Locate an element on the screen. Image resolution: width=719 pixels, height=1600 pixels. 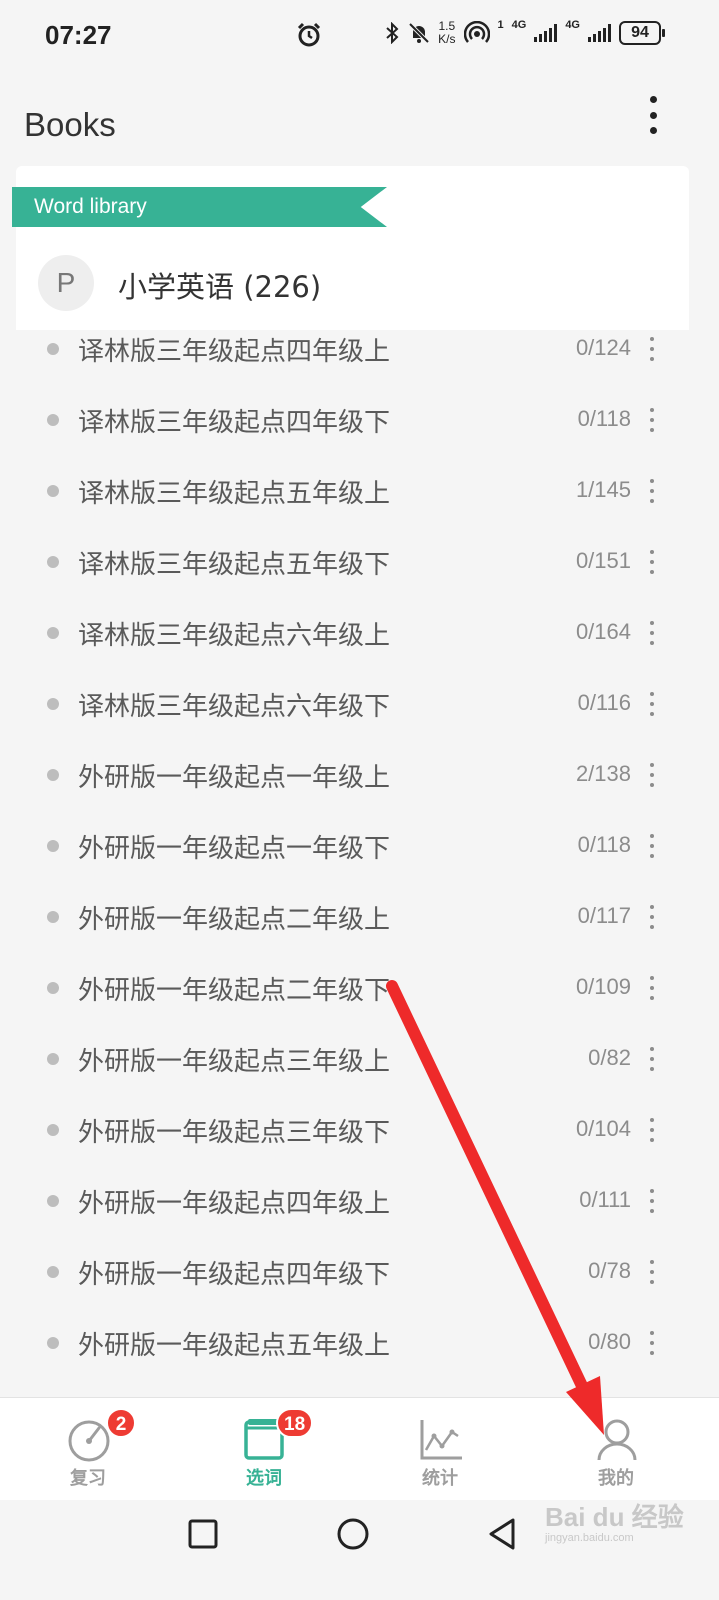
book-row: 译林版三年级起点六年级上 0/164 is located at coordinates (359, 632).